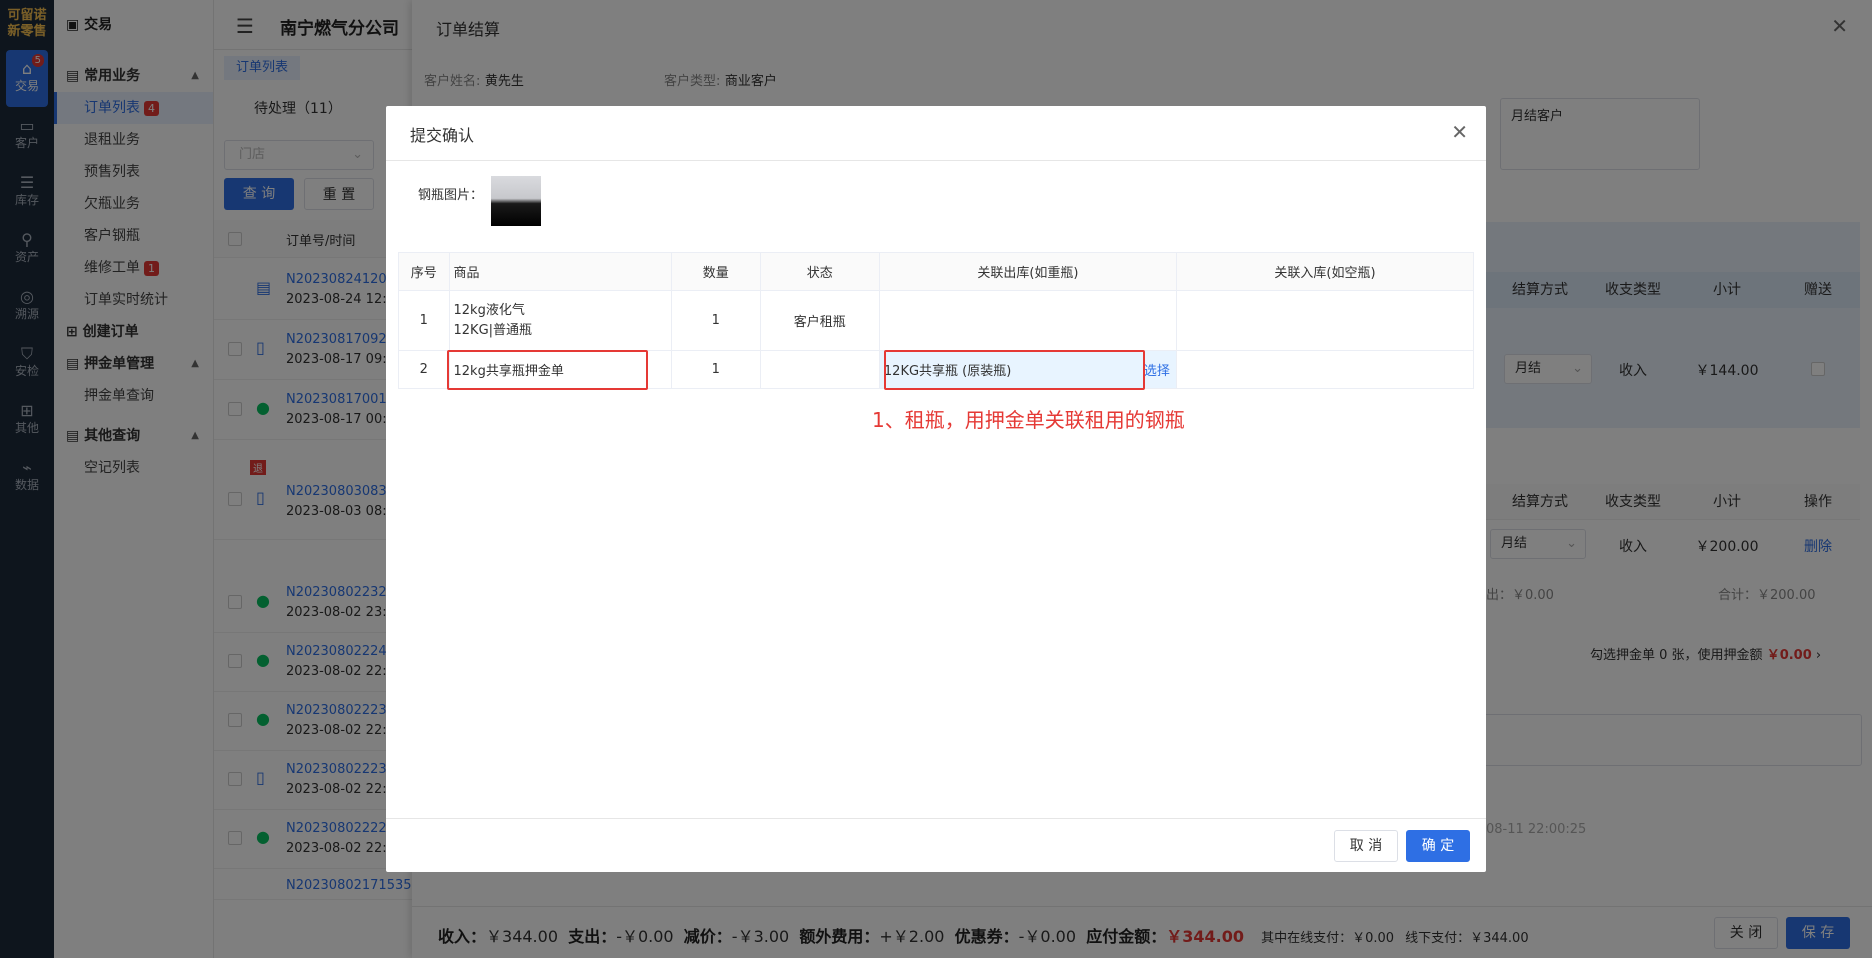  I want to click on select-link: 选择, so click(1157, 369).